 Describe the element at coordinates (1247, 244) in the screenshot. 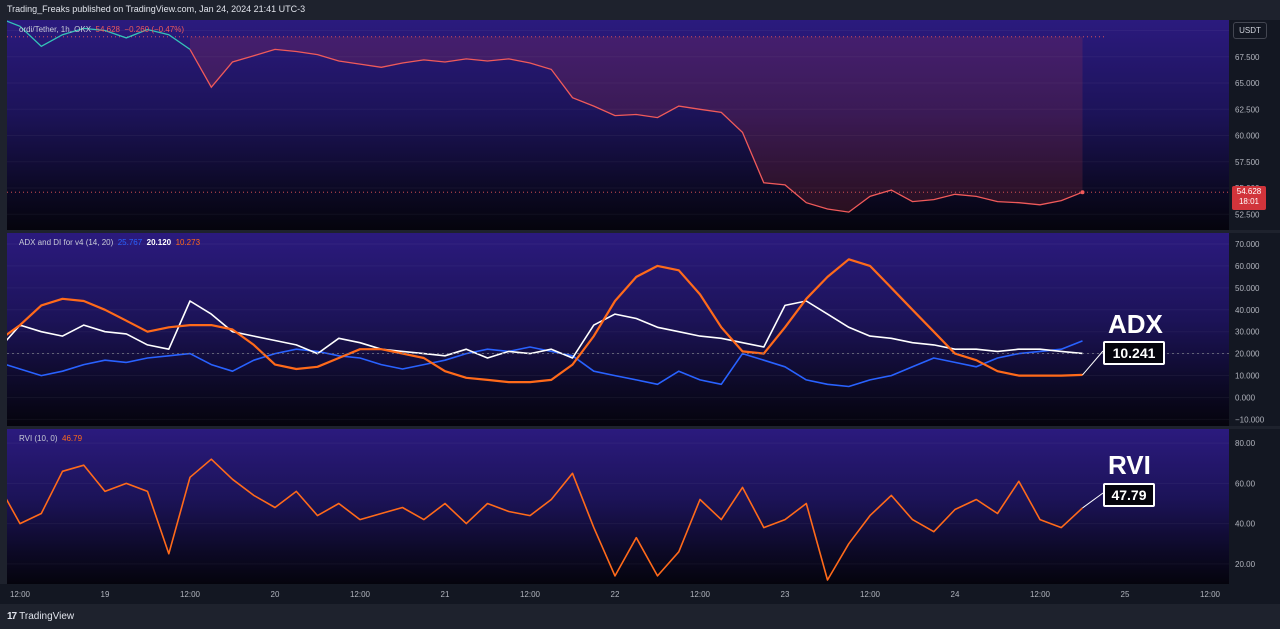

I see `axis-tick-label: 70.000` at that location.